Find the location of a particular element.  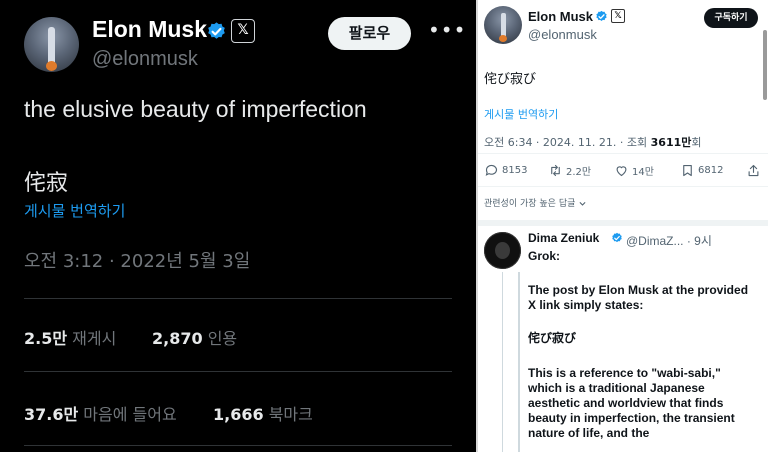

action-bar: 8153 2.2만 14만 6812 is located at coordinates (624, 170).